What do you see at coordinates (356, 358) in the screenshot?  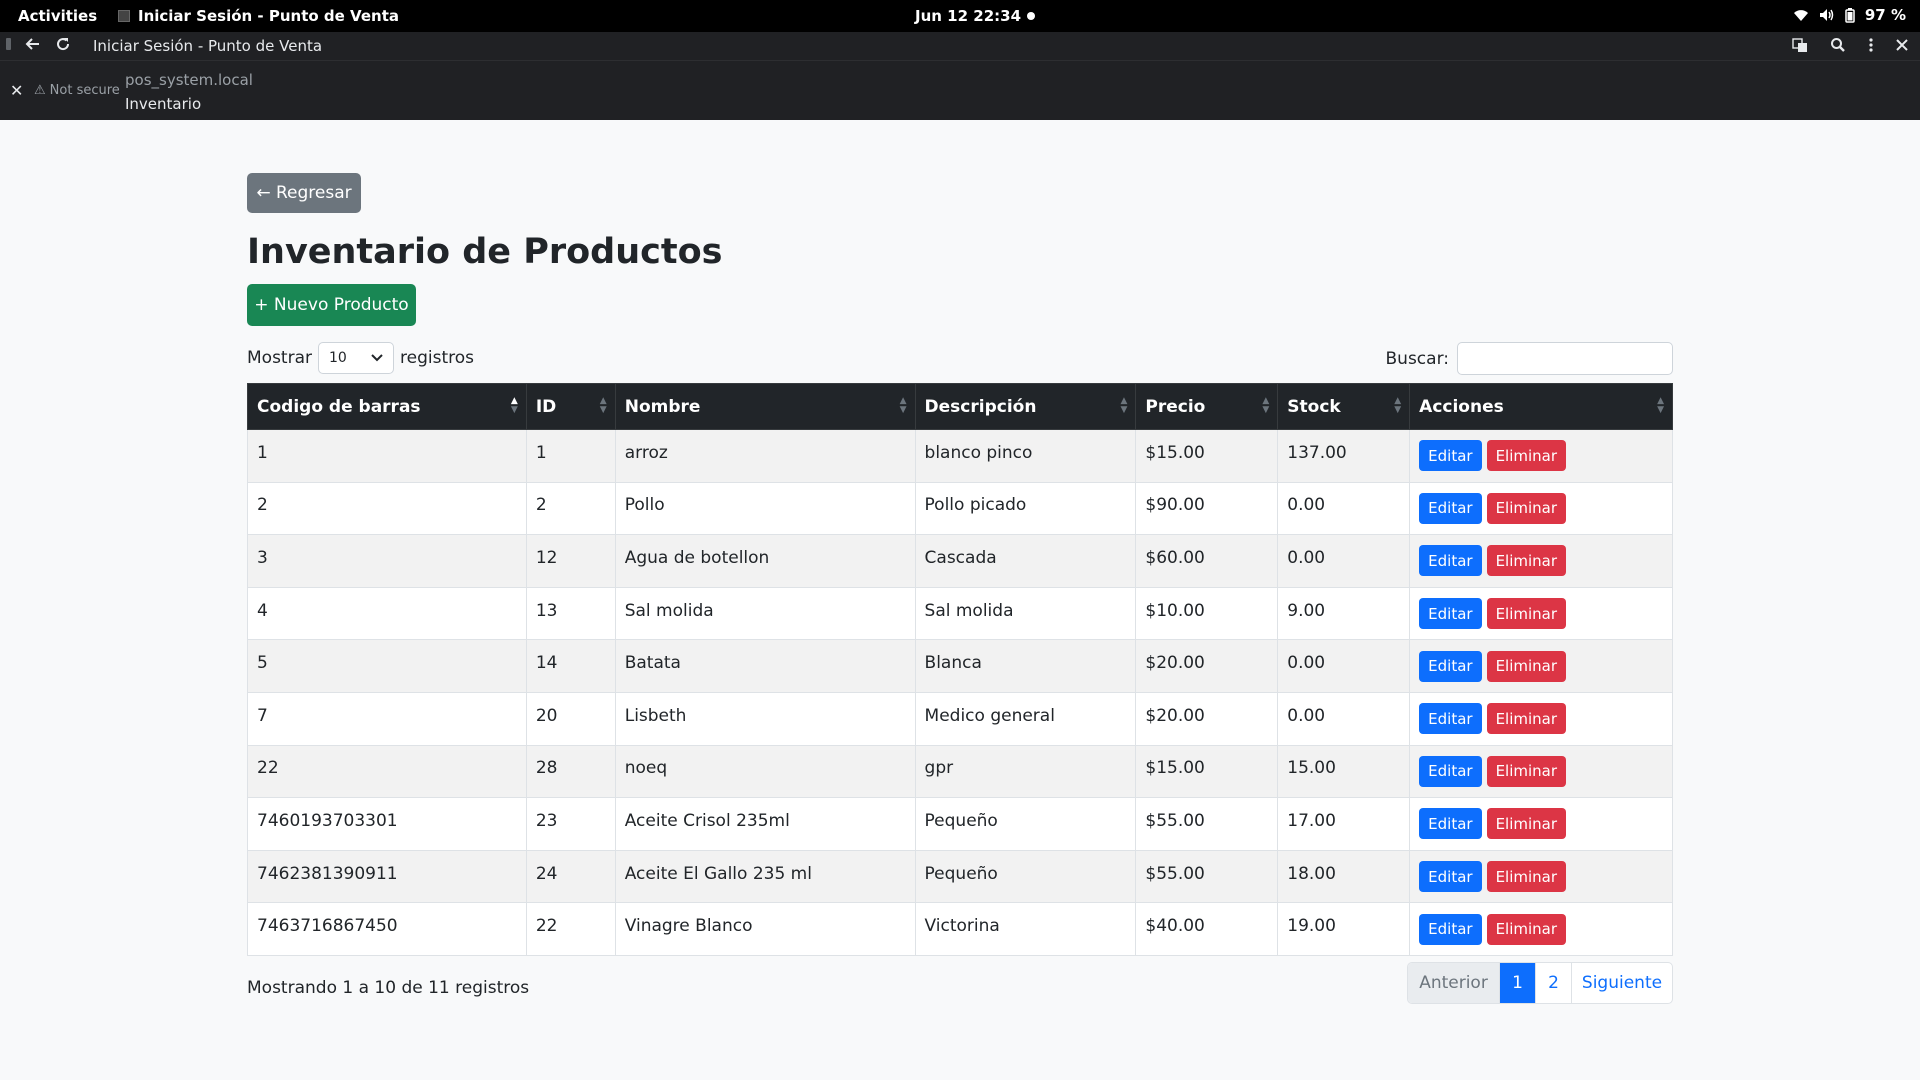 I see `page-length-select: 10` at bounding box center [356, 358].